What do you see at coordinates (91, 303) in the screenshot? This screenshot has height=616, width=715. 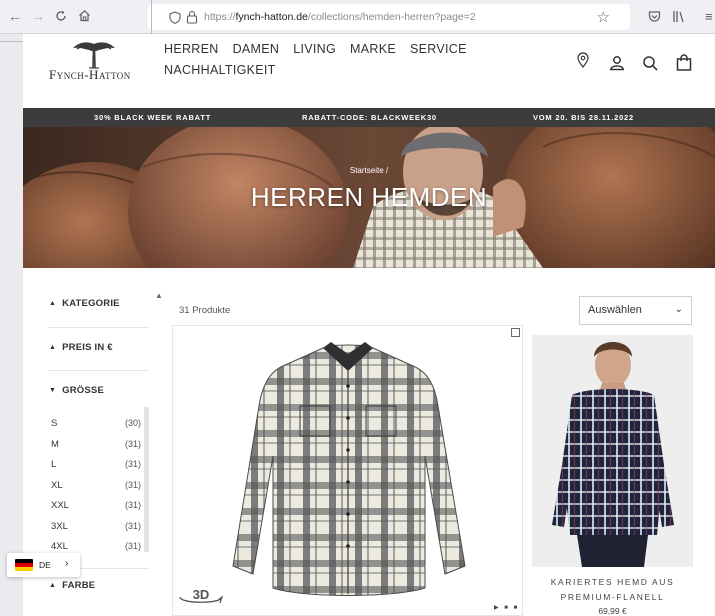 I see `filter-kategorie-label: KATEGORIE` at bounding box center [91, 303].